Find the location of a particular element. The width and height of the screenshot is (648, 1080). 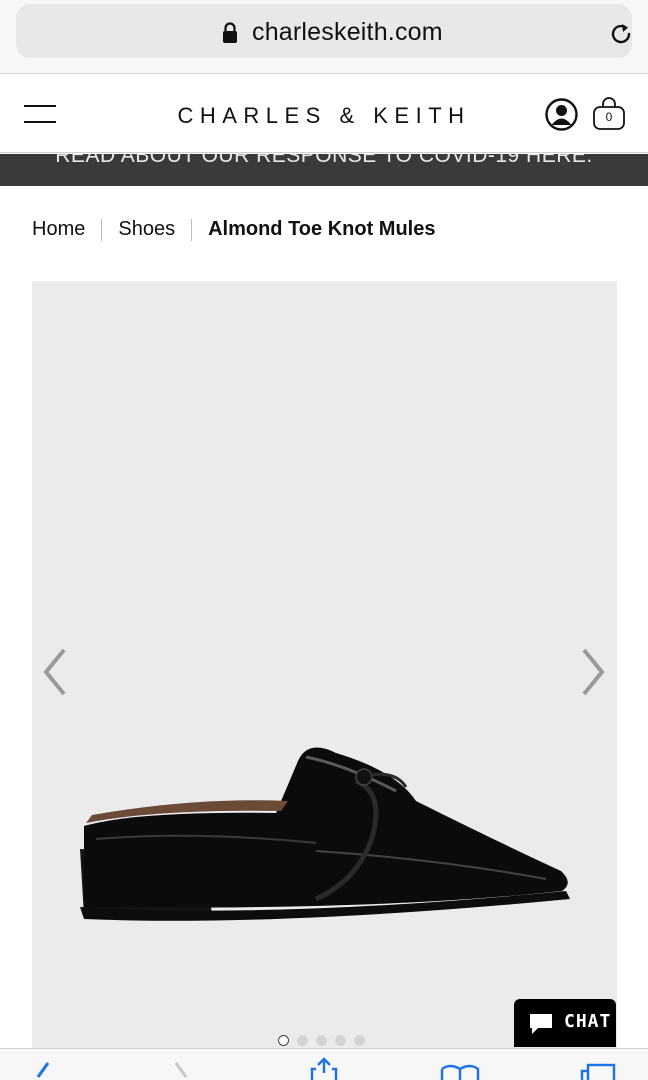

gallery-pagination is located at coordinates (321, 1040).